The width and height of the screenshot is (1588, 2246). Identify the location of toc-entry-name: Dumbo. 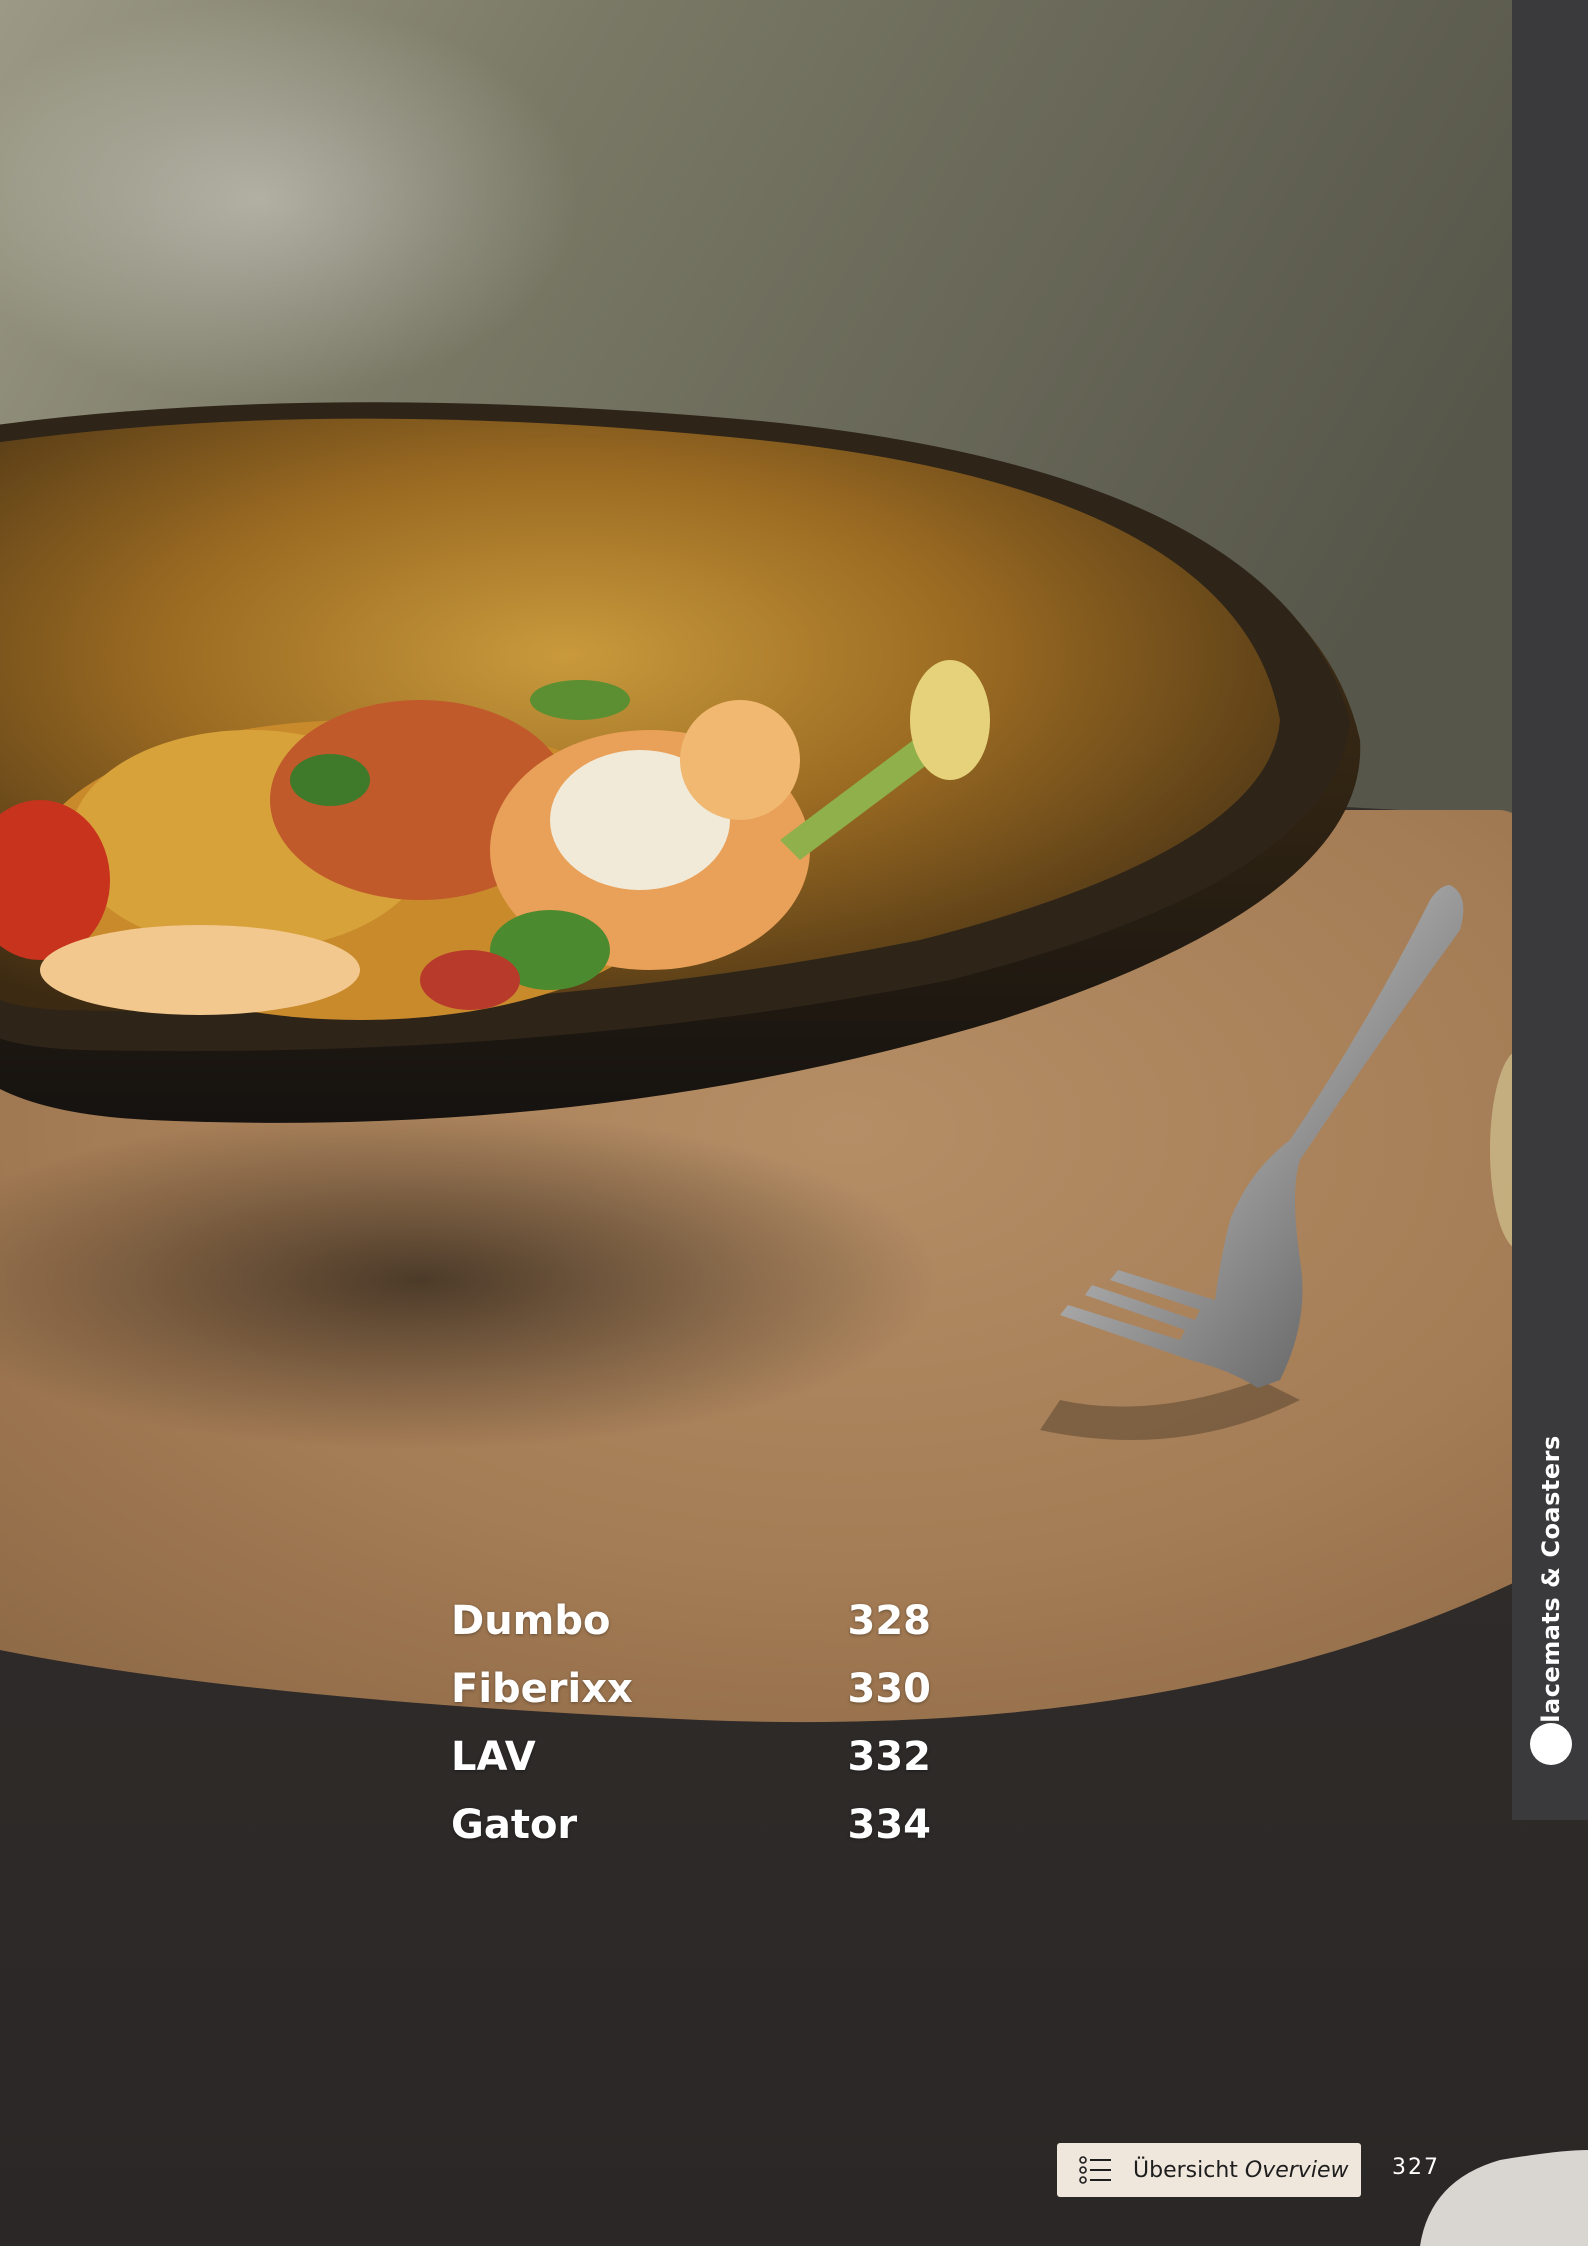
(531, 1621).